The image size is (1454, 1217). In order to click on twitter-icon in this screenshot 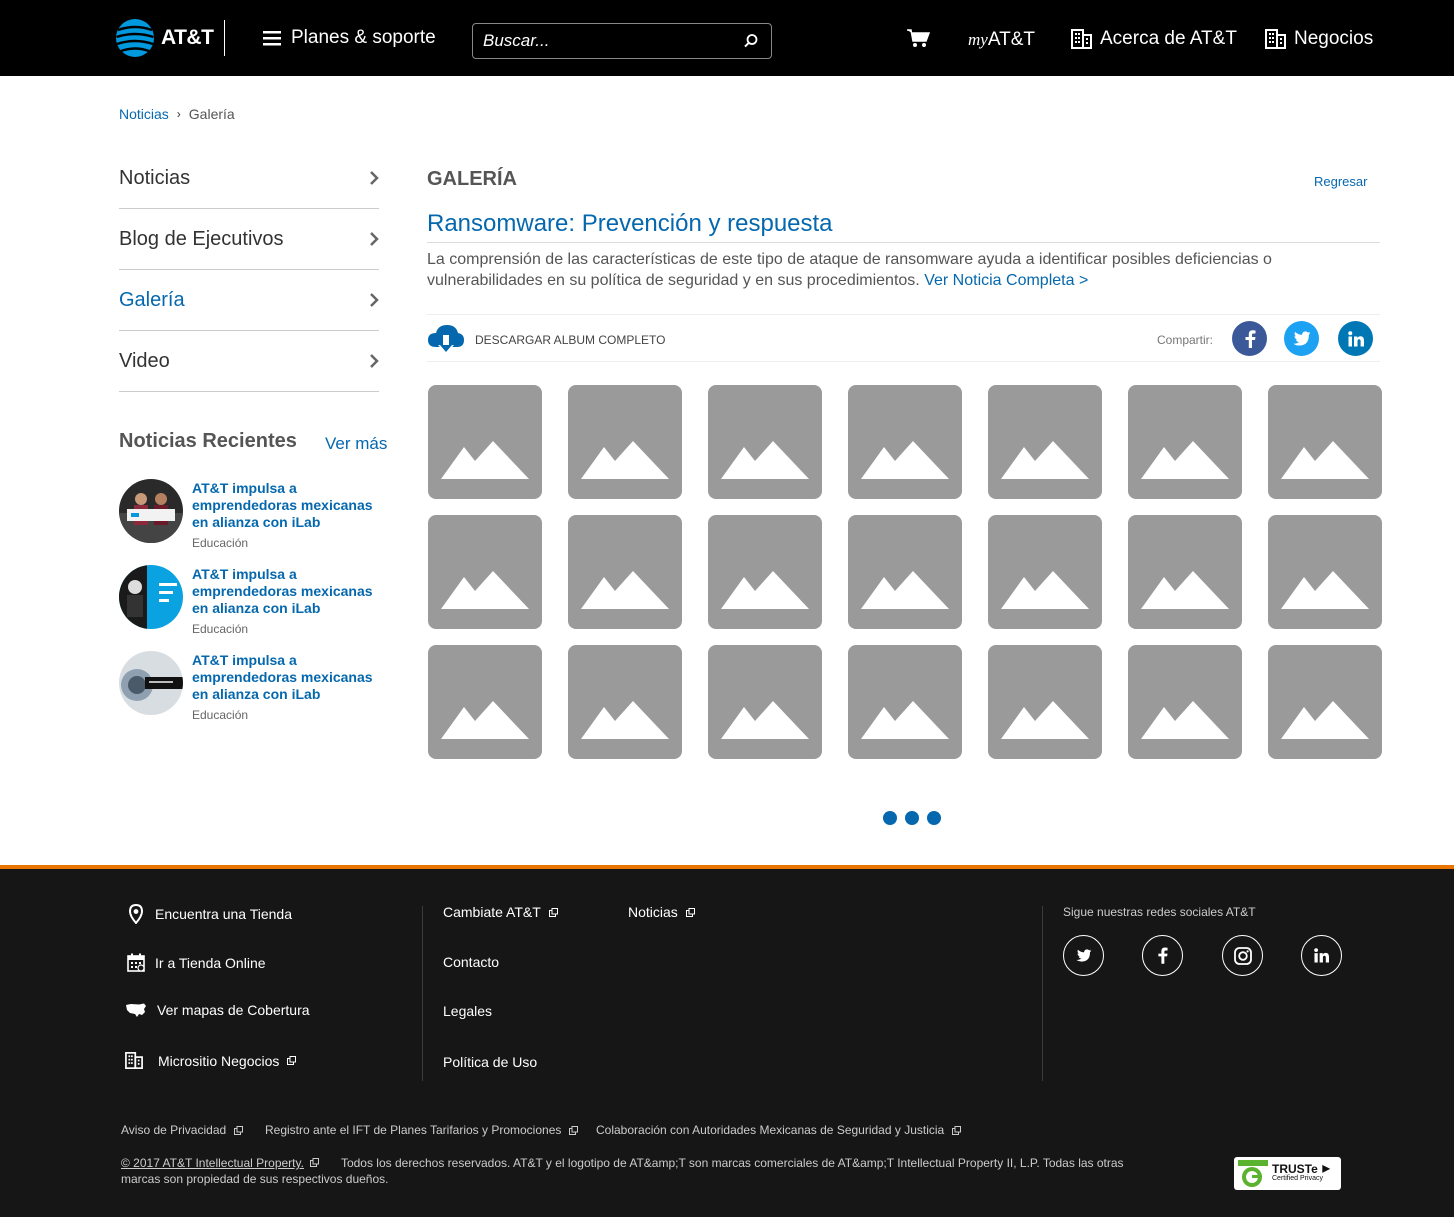, I will do `click(1083, 955)`.